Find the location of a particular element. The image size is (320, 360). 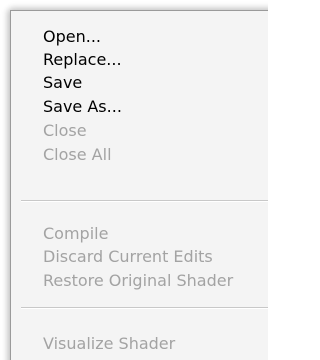

menu-item-discard-current-edits: Discard Current Edits is located at coordinates (128, 257).